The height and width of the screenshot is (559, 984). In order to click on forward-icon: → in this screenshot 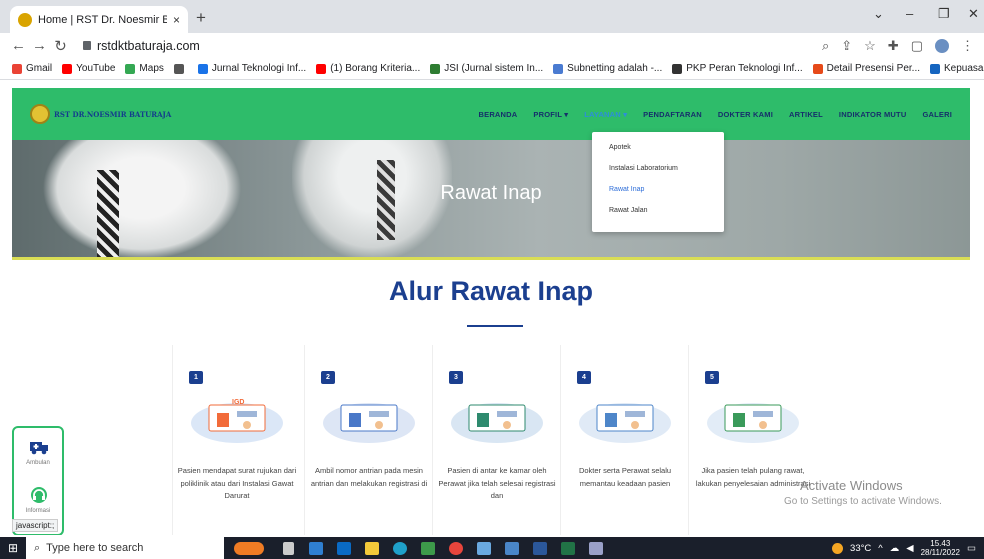, I will do `click(39, 45)`.